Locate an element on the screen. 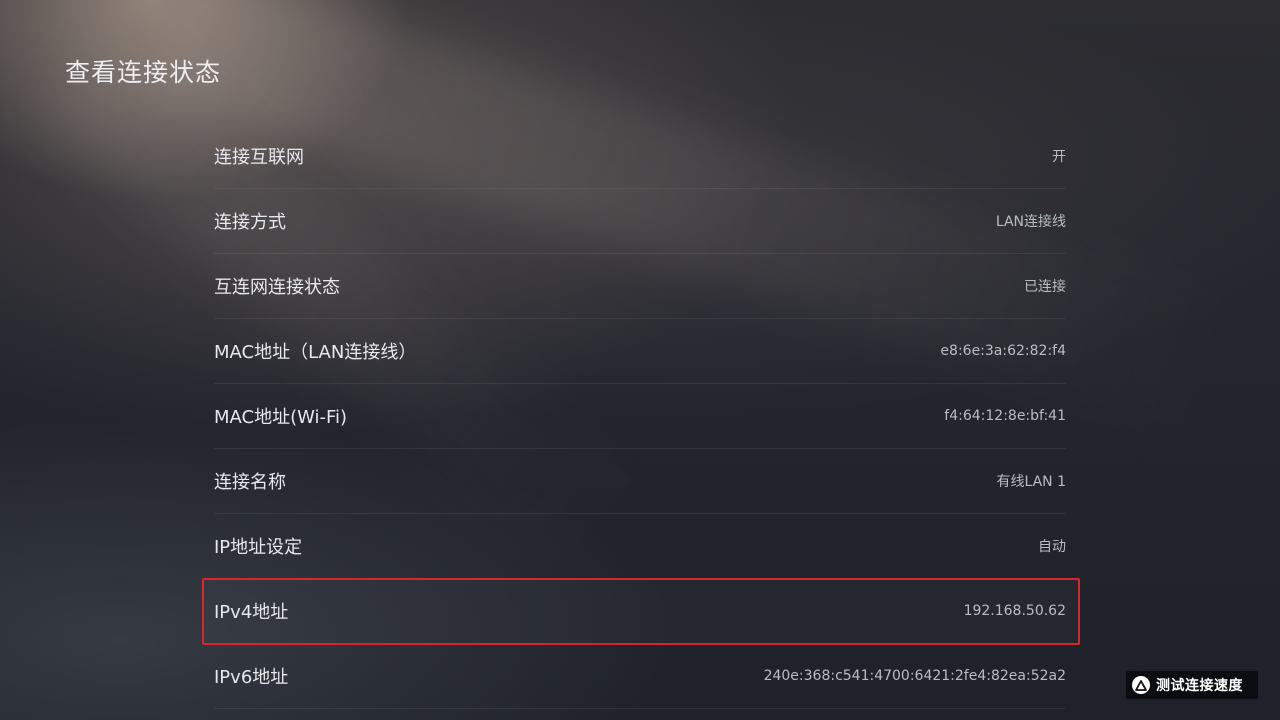 The width and height of the screenshot is (1280, 720). row-connection-name: 连接名称 有线LAN 1 is located at coordinates (640, 481).